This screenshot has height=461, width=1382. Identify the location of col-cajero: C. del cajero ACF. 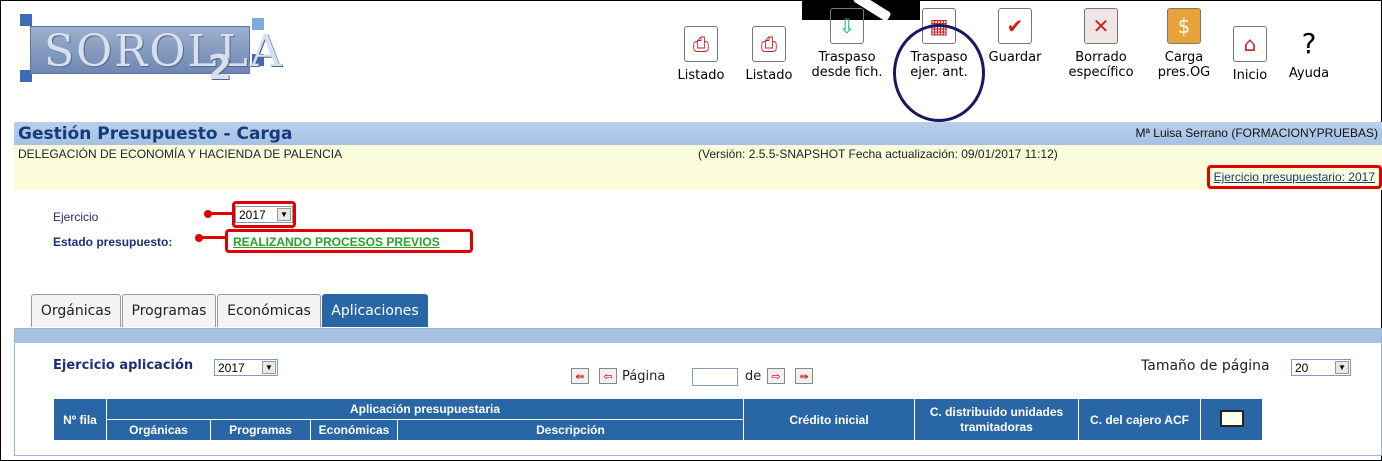
(1139, 419).